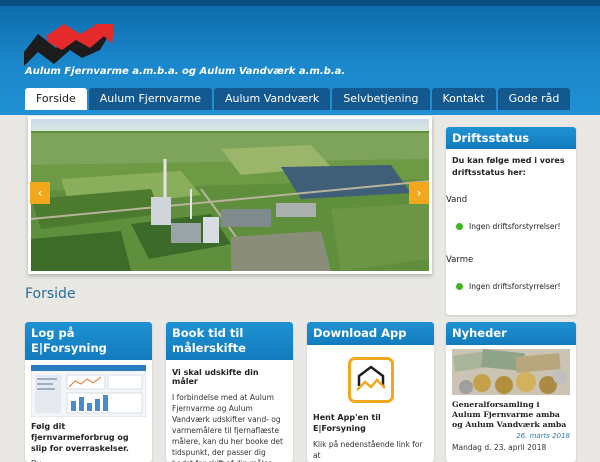 The height and width of the screenshot is (462, 600). Describe the element at coordinates (515, 226) in the screenshot. I see `status-text-vand: Ingen driftsforstyrrelser!` at that location.